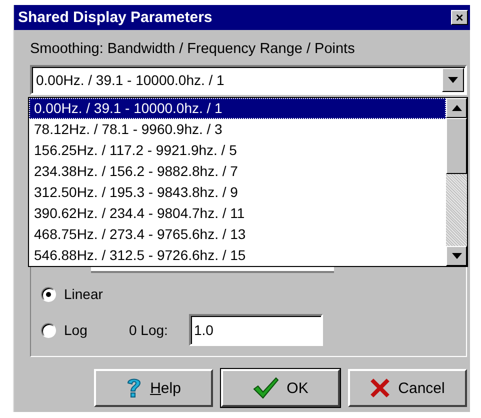  What do you see at coordinates (237, 213) in the screenshot?
I see `list-item: 390.62Hz. / 234.4 - 9804.7hz. / 11` at bounding box center [237, 213].